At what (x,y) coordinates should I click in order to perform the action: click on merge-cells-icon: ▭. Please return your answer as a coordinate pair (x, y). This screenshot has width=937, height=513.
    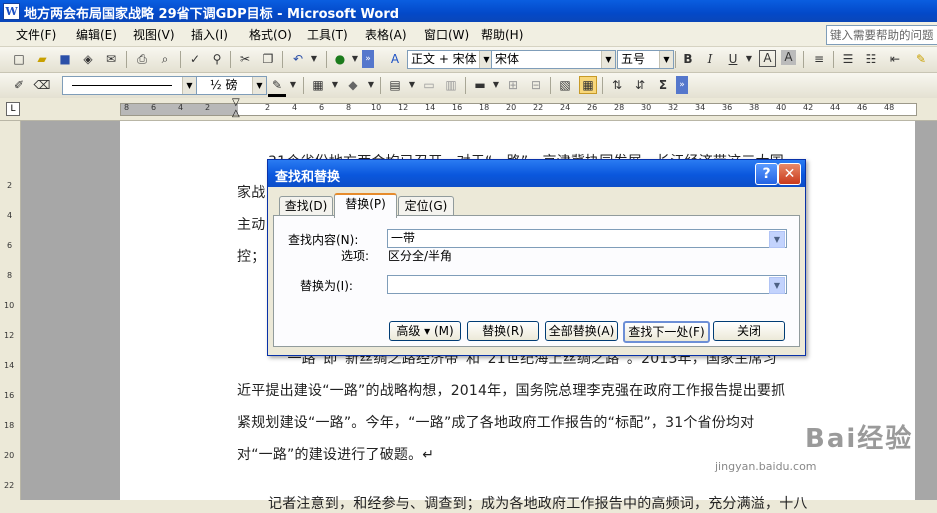
    Looking at the image, I should click on (429, 85).